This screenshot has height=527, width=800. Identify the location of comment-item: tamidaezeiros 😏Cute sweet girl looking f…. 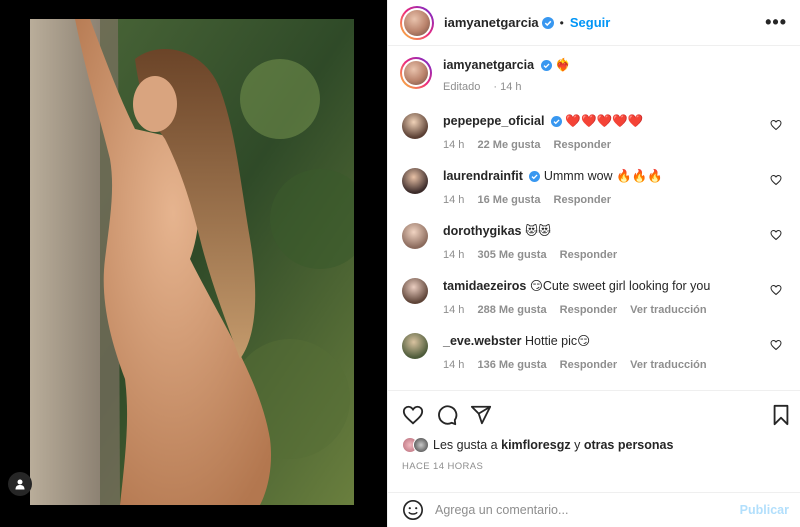
(595, 298).